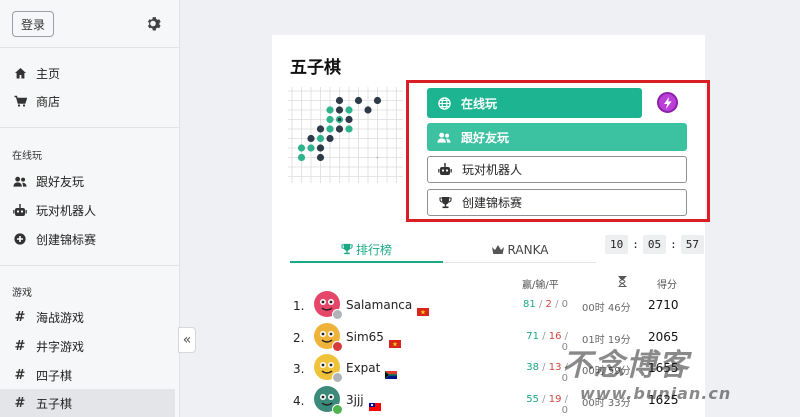 The image size is (800, 417). Describe the element at coordinates (606, 340) in the screenshot. I see `play-time: 01时 19分` at that location.